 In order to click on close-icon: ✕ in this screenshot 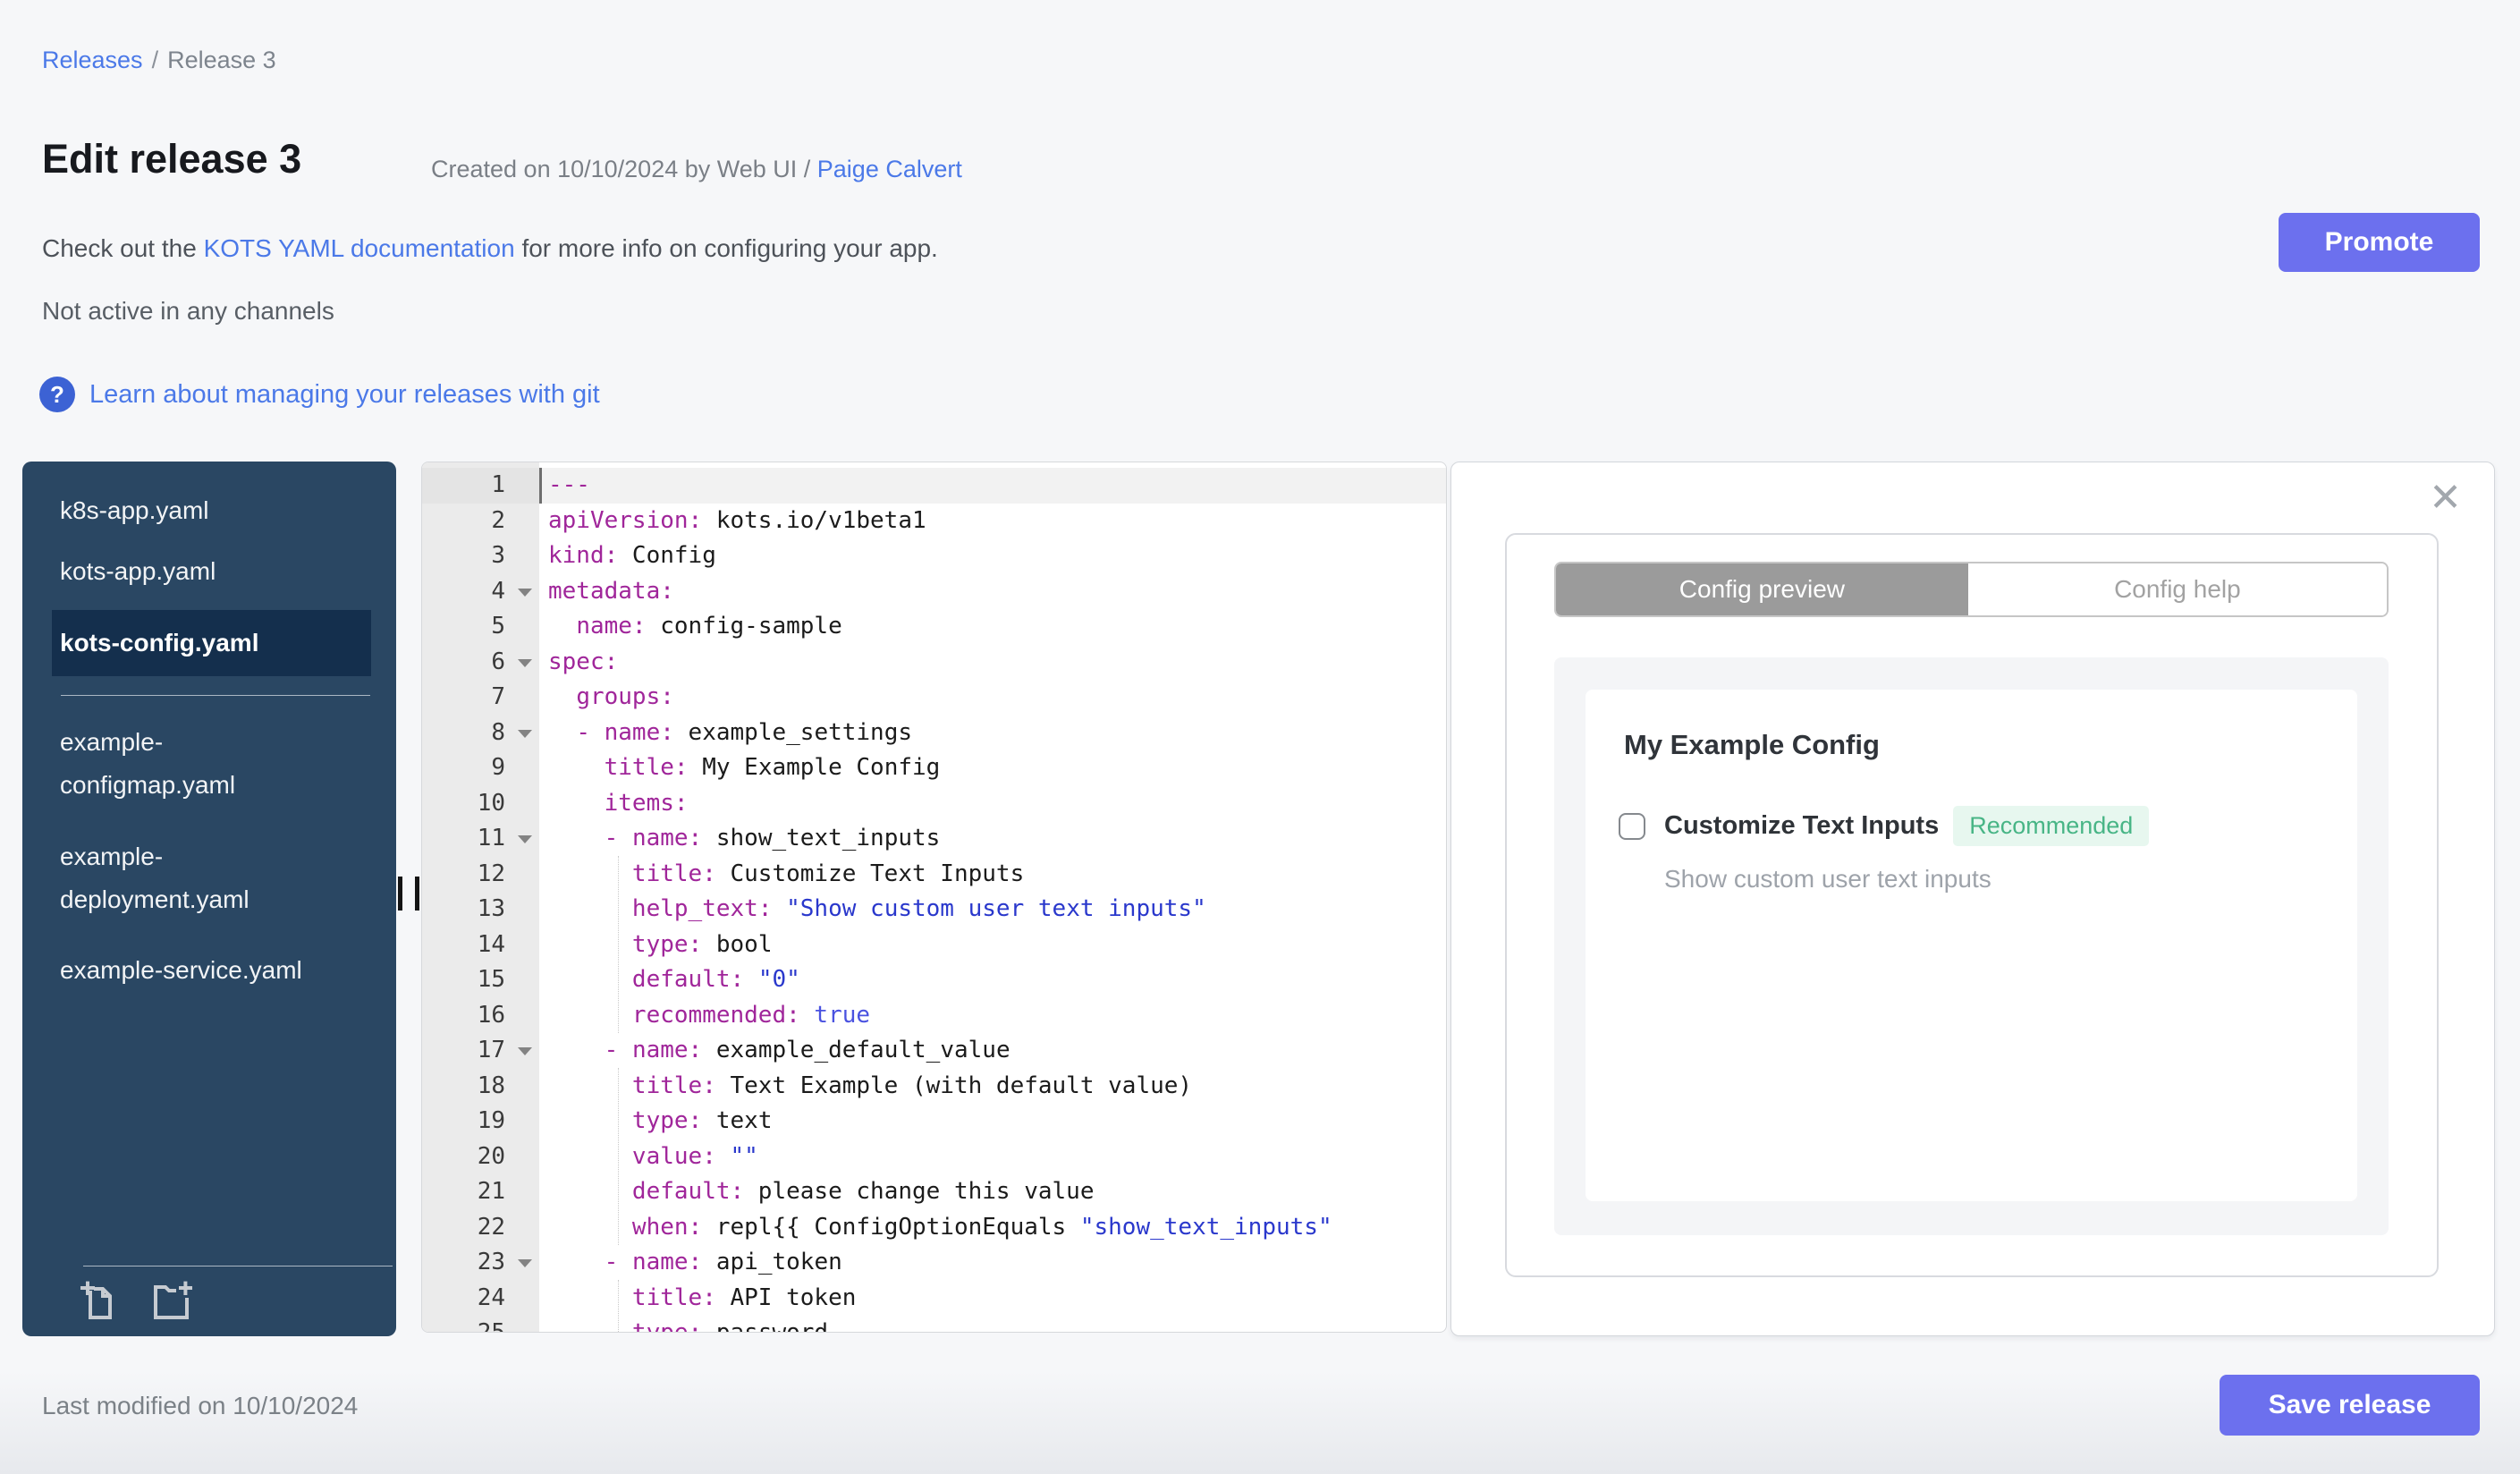, I will do `click(2445, 498)`.